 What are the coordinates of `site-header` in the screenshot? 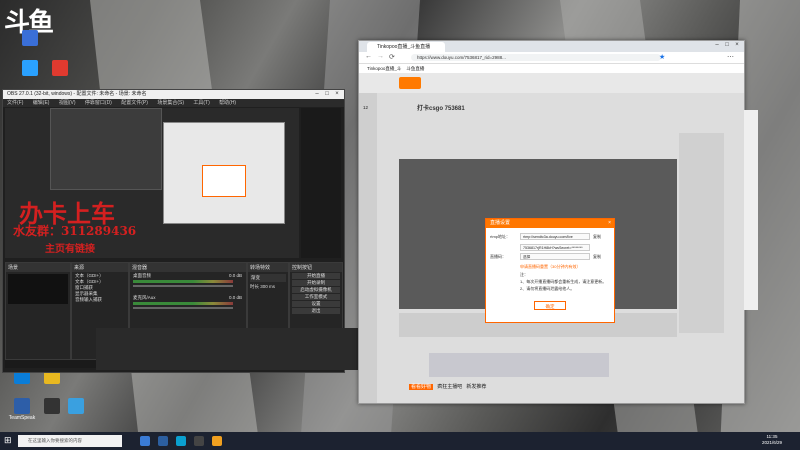 It's located at (551, 83).